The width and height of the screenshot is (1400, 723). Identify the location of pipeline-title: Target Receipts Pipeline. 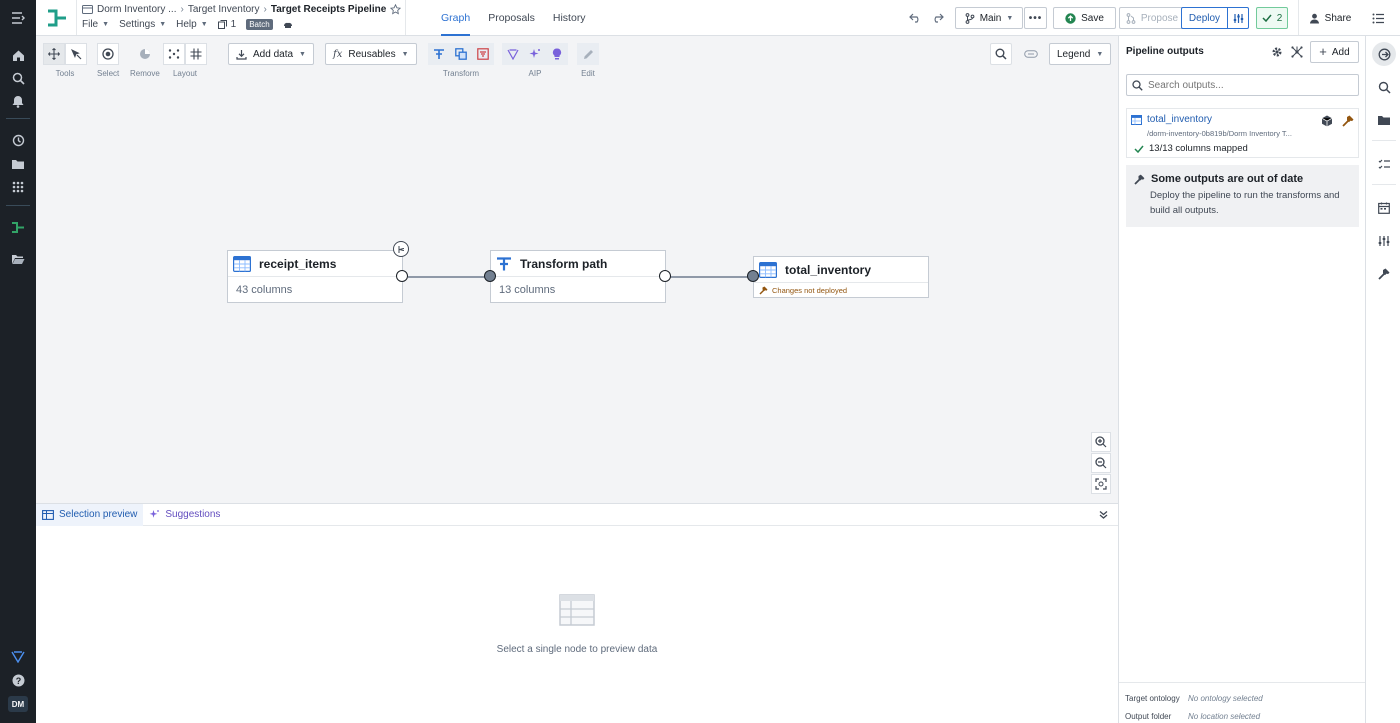
(328, 9).